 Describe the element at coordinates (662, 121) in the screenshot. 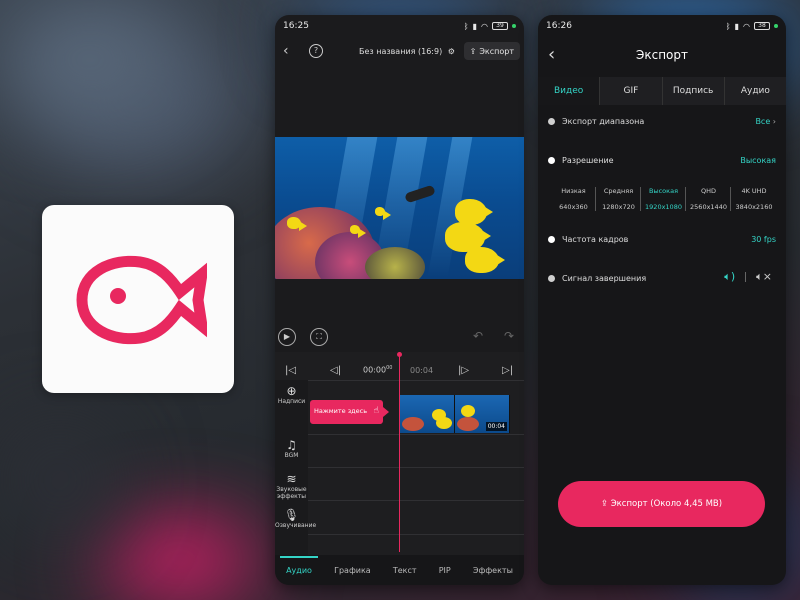

I see `export-range-row: Экспорт диапазона Все ›` at that location.